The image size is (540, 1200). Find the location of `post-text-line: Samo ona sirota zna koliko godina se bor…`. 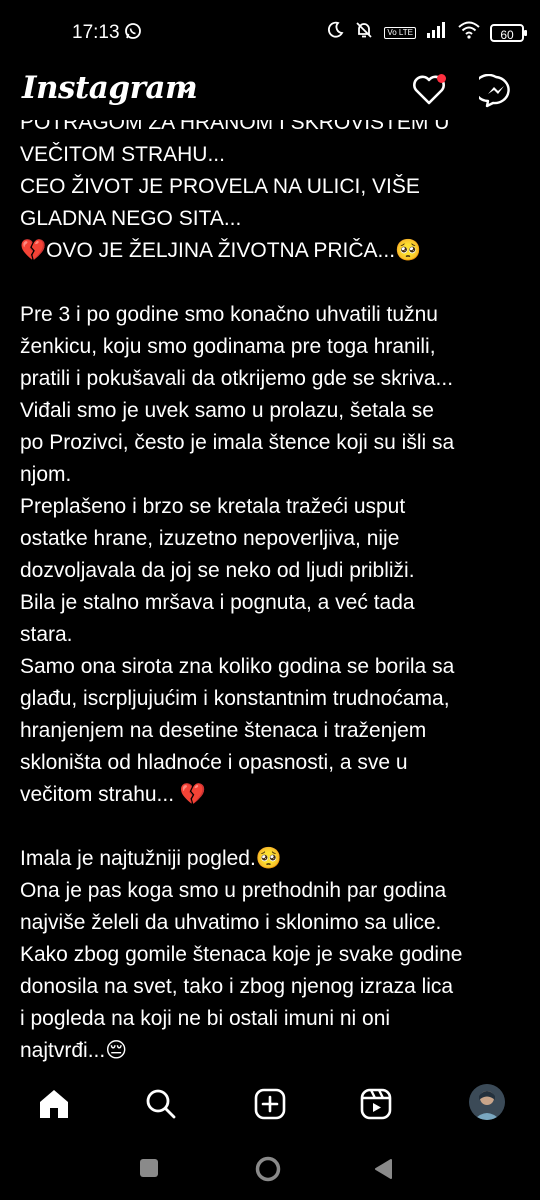

post-text-line: Samo ona sirota zna koliko godina se bor… is located at coordinates (237, 666).